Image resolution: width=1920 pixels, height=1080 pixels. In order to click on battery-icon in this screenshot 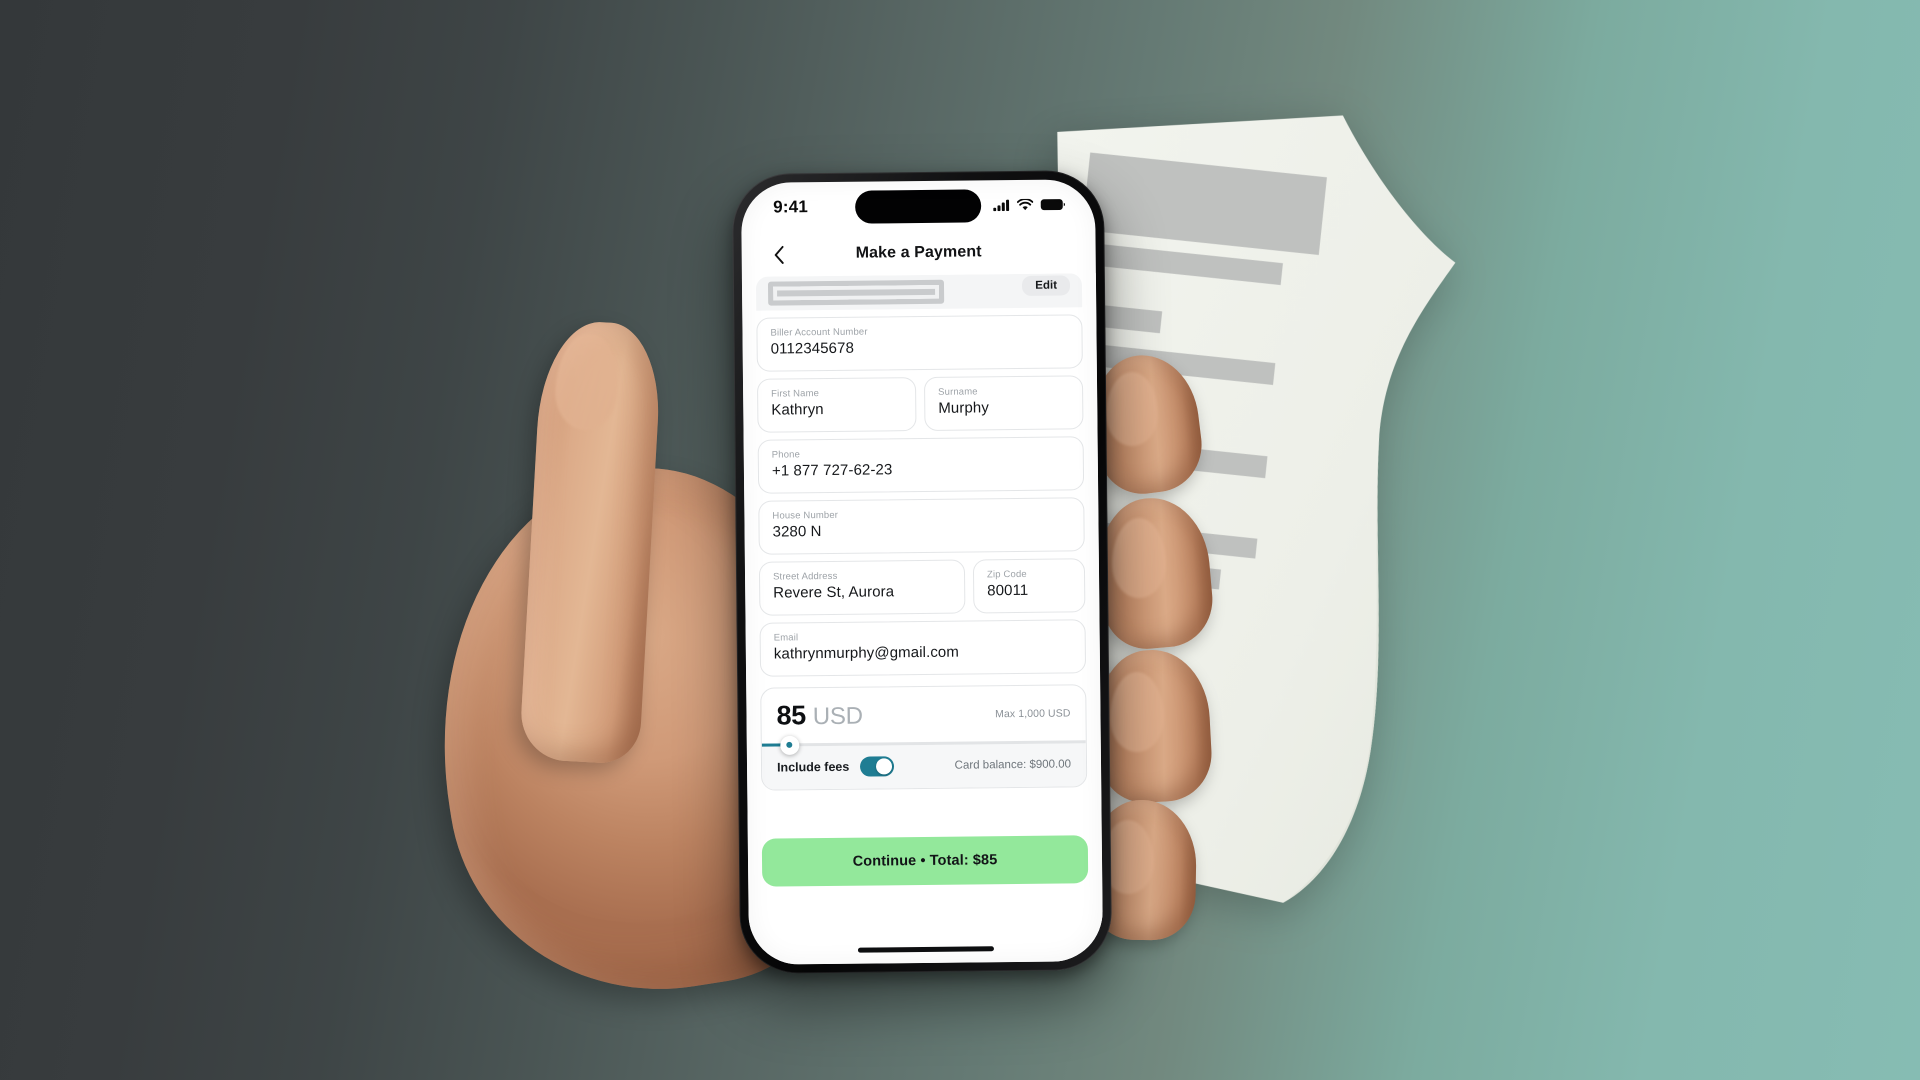, I will do `click(1052, 205)`.